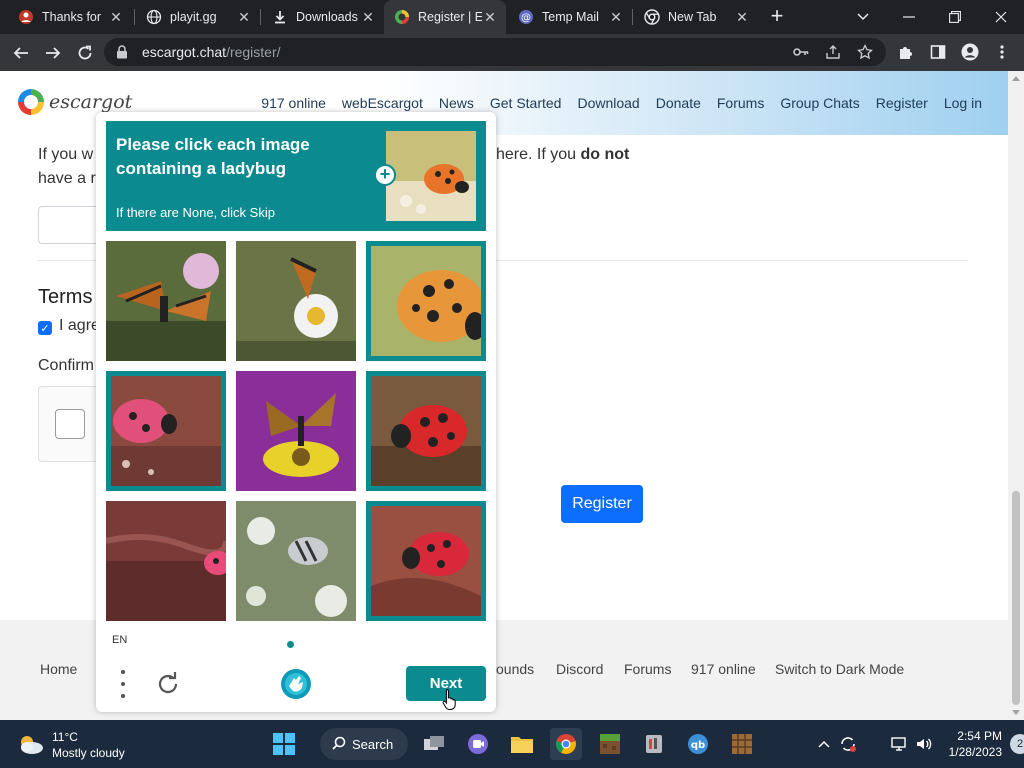  Describe the element at coordinates (21, 53) in the screenshot. I see `back-arrow-icon` at that location.